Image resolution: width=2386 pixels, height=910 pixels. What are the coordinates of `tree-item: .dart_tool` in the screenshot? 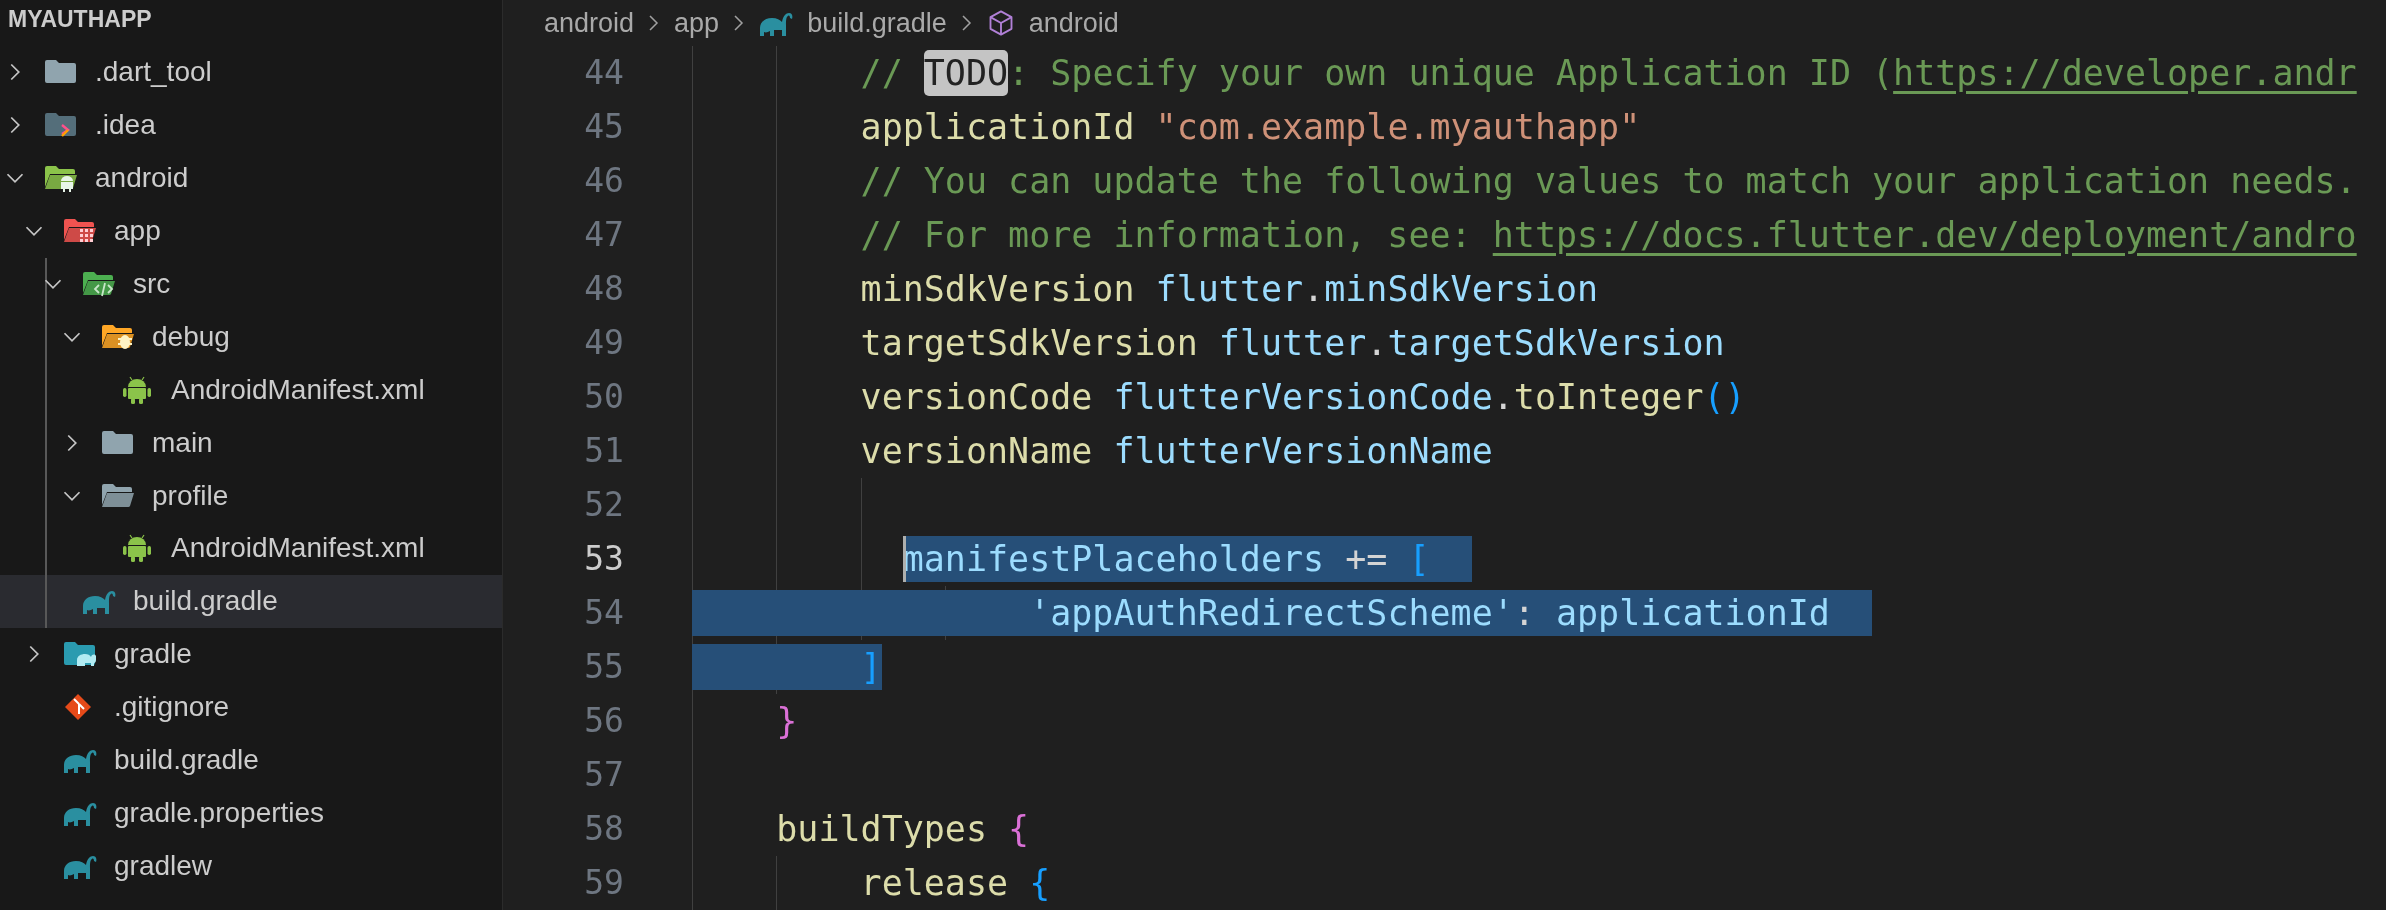 It's located at (251, 72).